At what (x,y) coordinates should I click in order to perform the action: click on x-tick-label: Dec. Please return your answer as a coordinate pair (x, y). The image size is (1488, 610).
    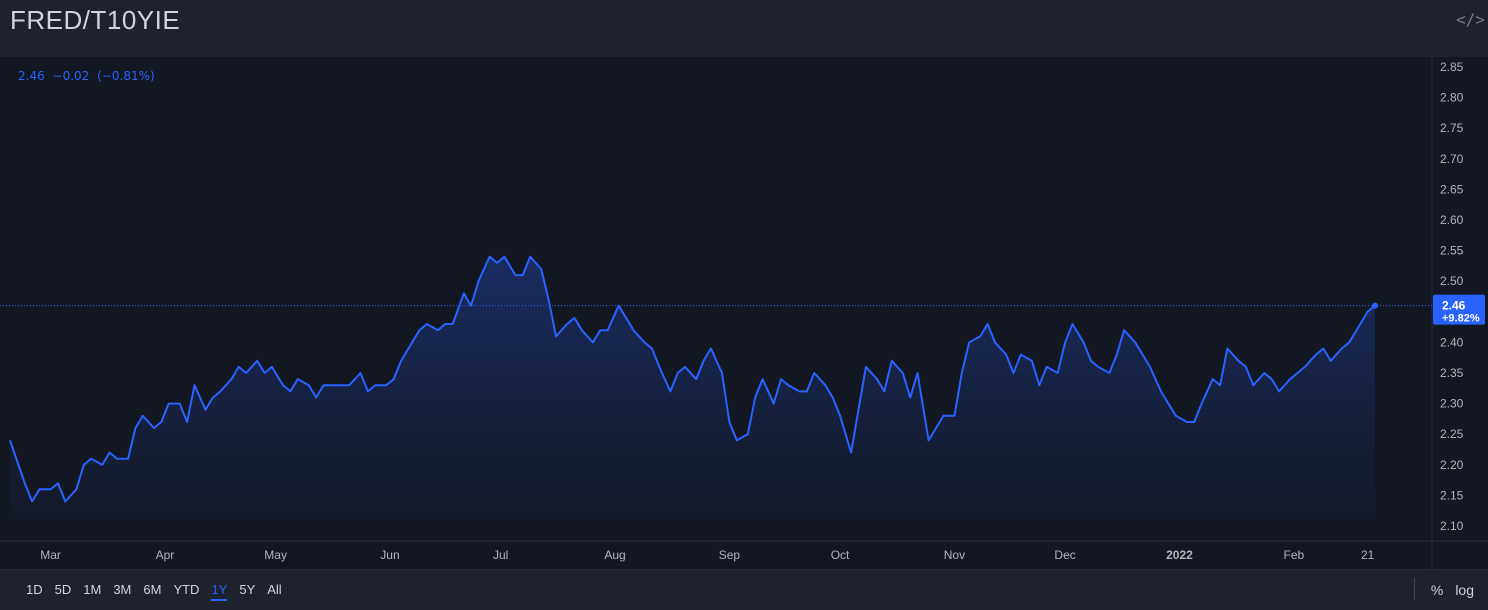
    Looking at the image, I should click on (1064, 555).